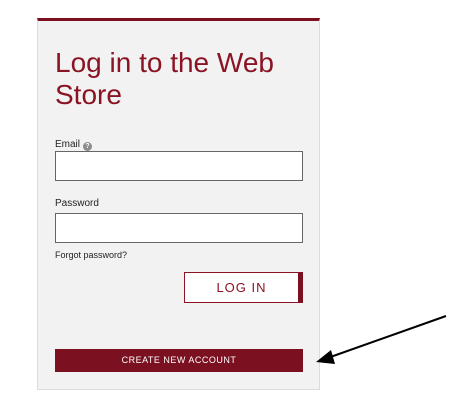  Describe the element at coordinates (91, 255) in the screenshot. I see `forgot-password-link: Forgot password?` at that location.